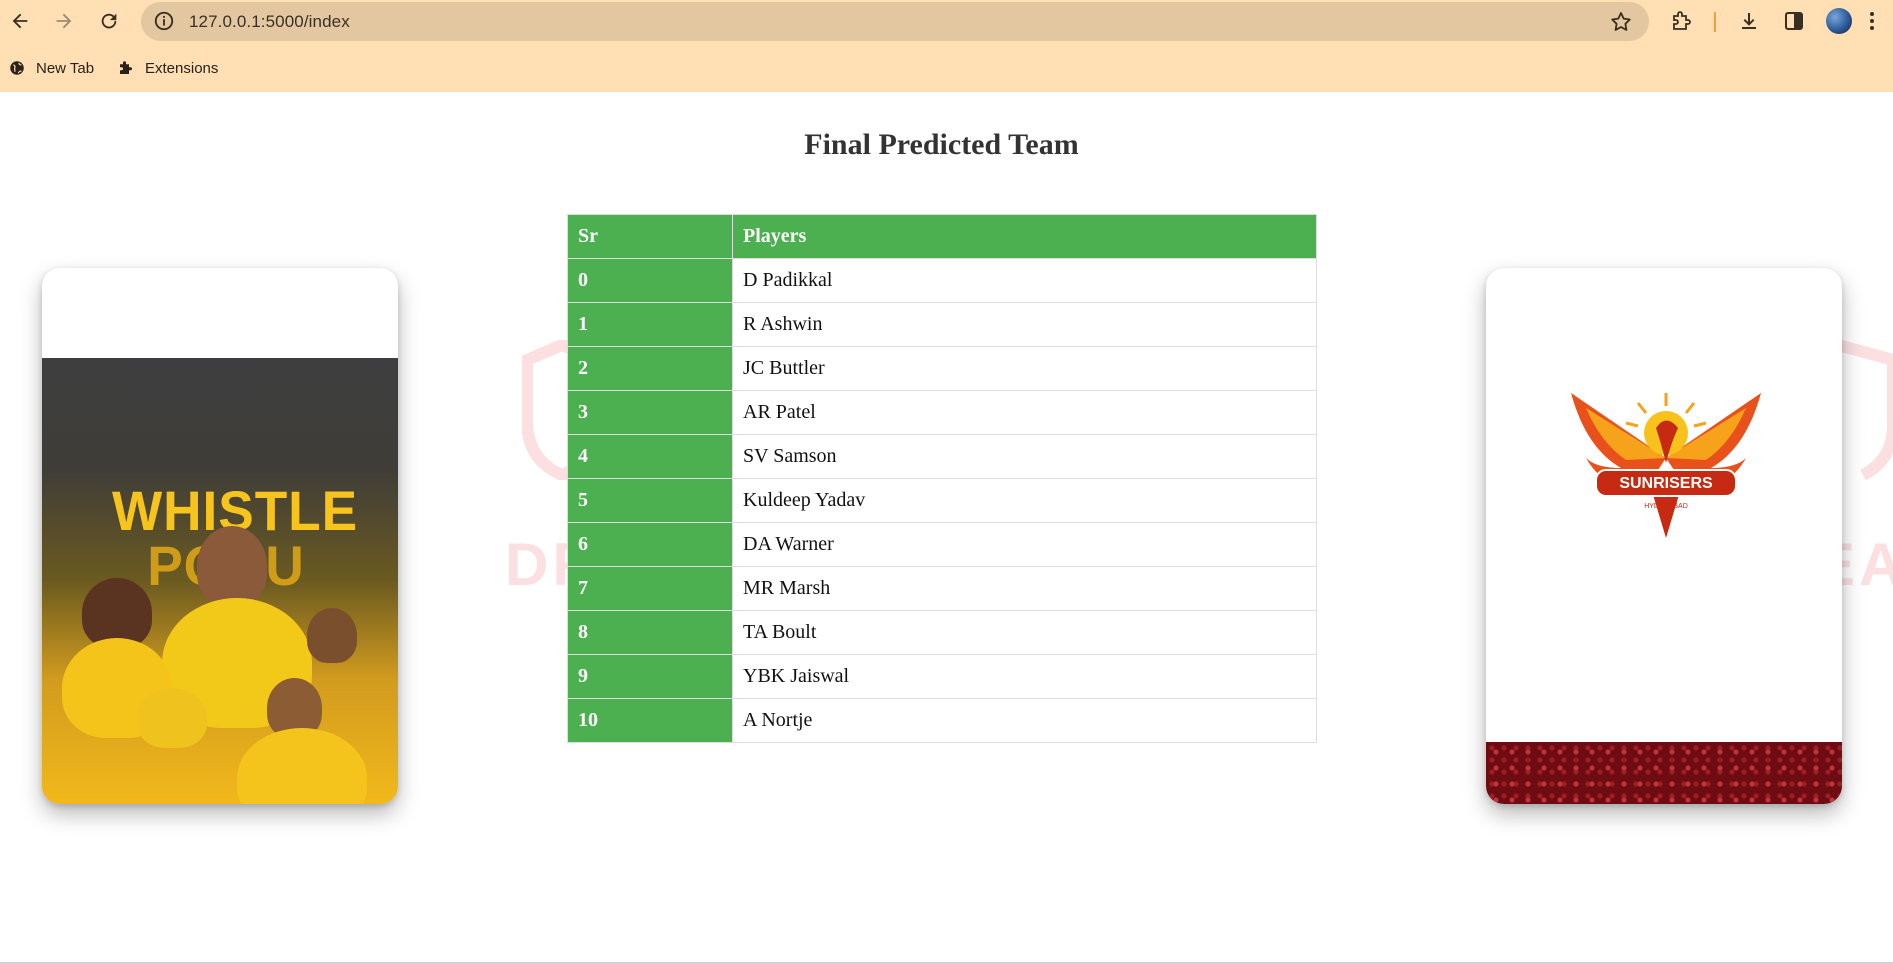 The height and width of the screenshot is (963, 1893). Describe the element at coordinates (650, 456) in the screenshot. I see `sr-cell: 4` at that location.